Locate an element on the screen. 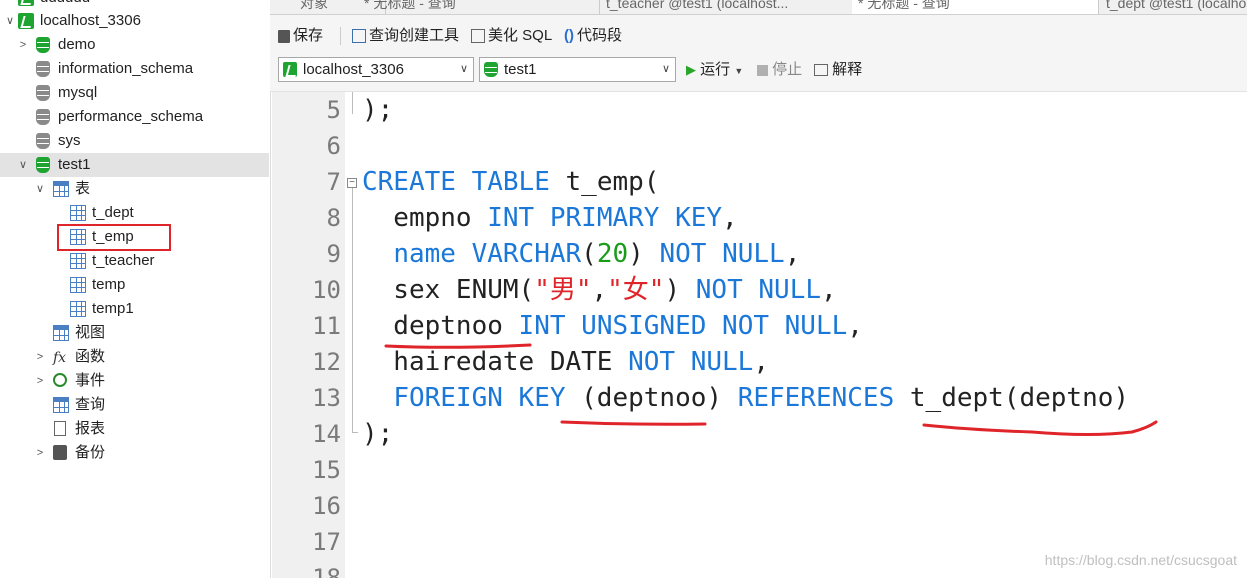 This screenshot has height=578, width=1247. tree-item-label: 备份 is located at coordinates (90, 452).